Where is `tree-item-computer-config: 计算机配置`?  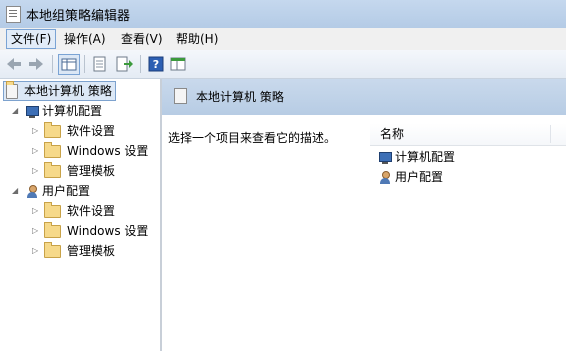 tree-item-computer-config: 计算机配置 is located at coordinates (63, 111).